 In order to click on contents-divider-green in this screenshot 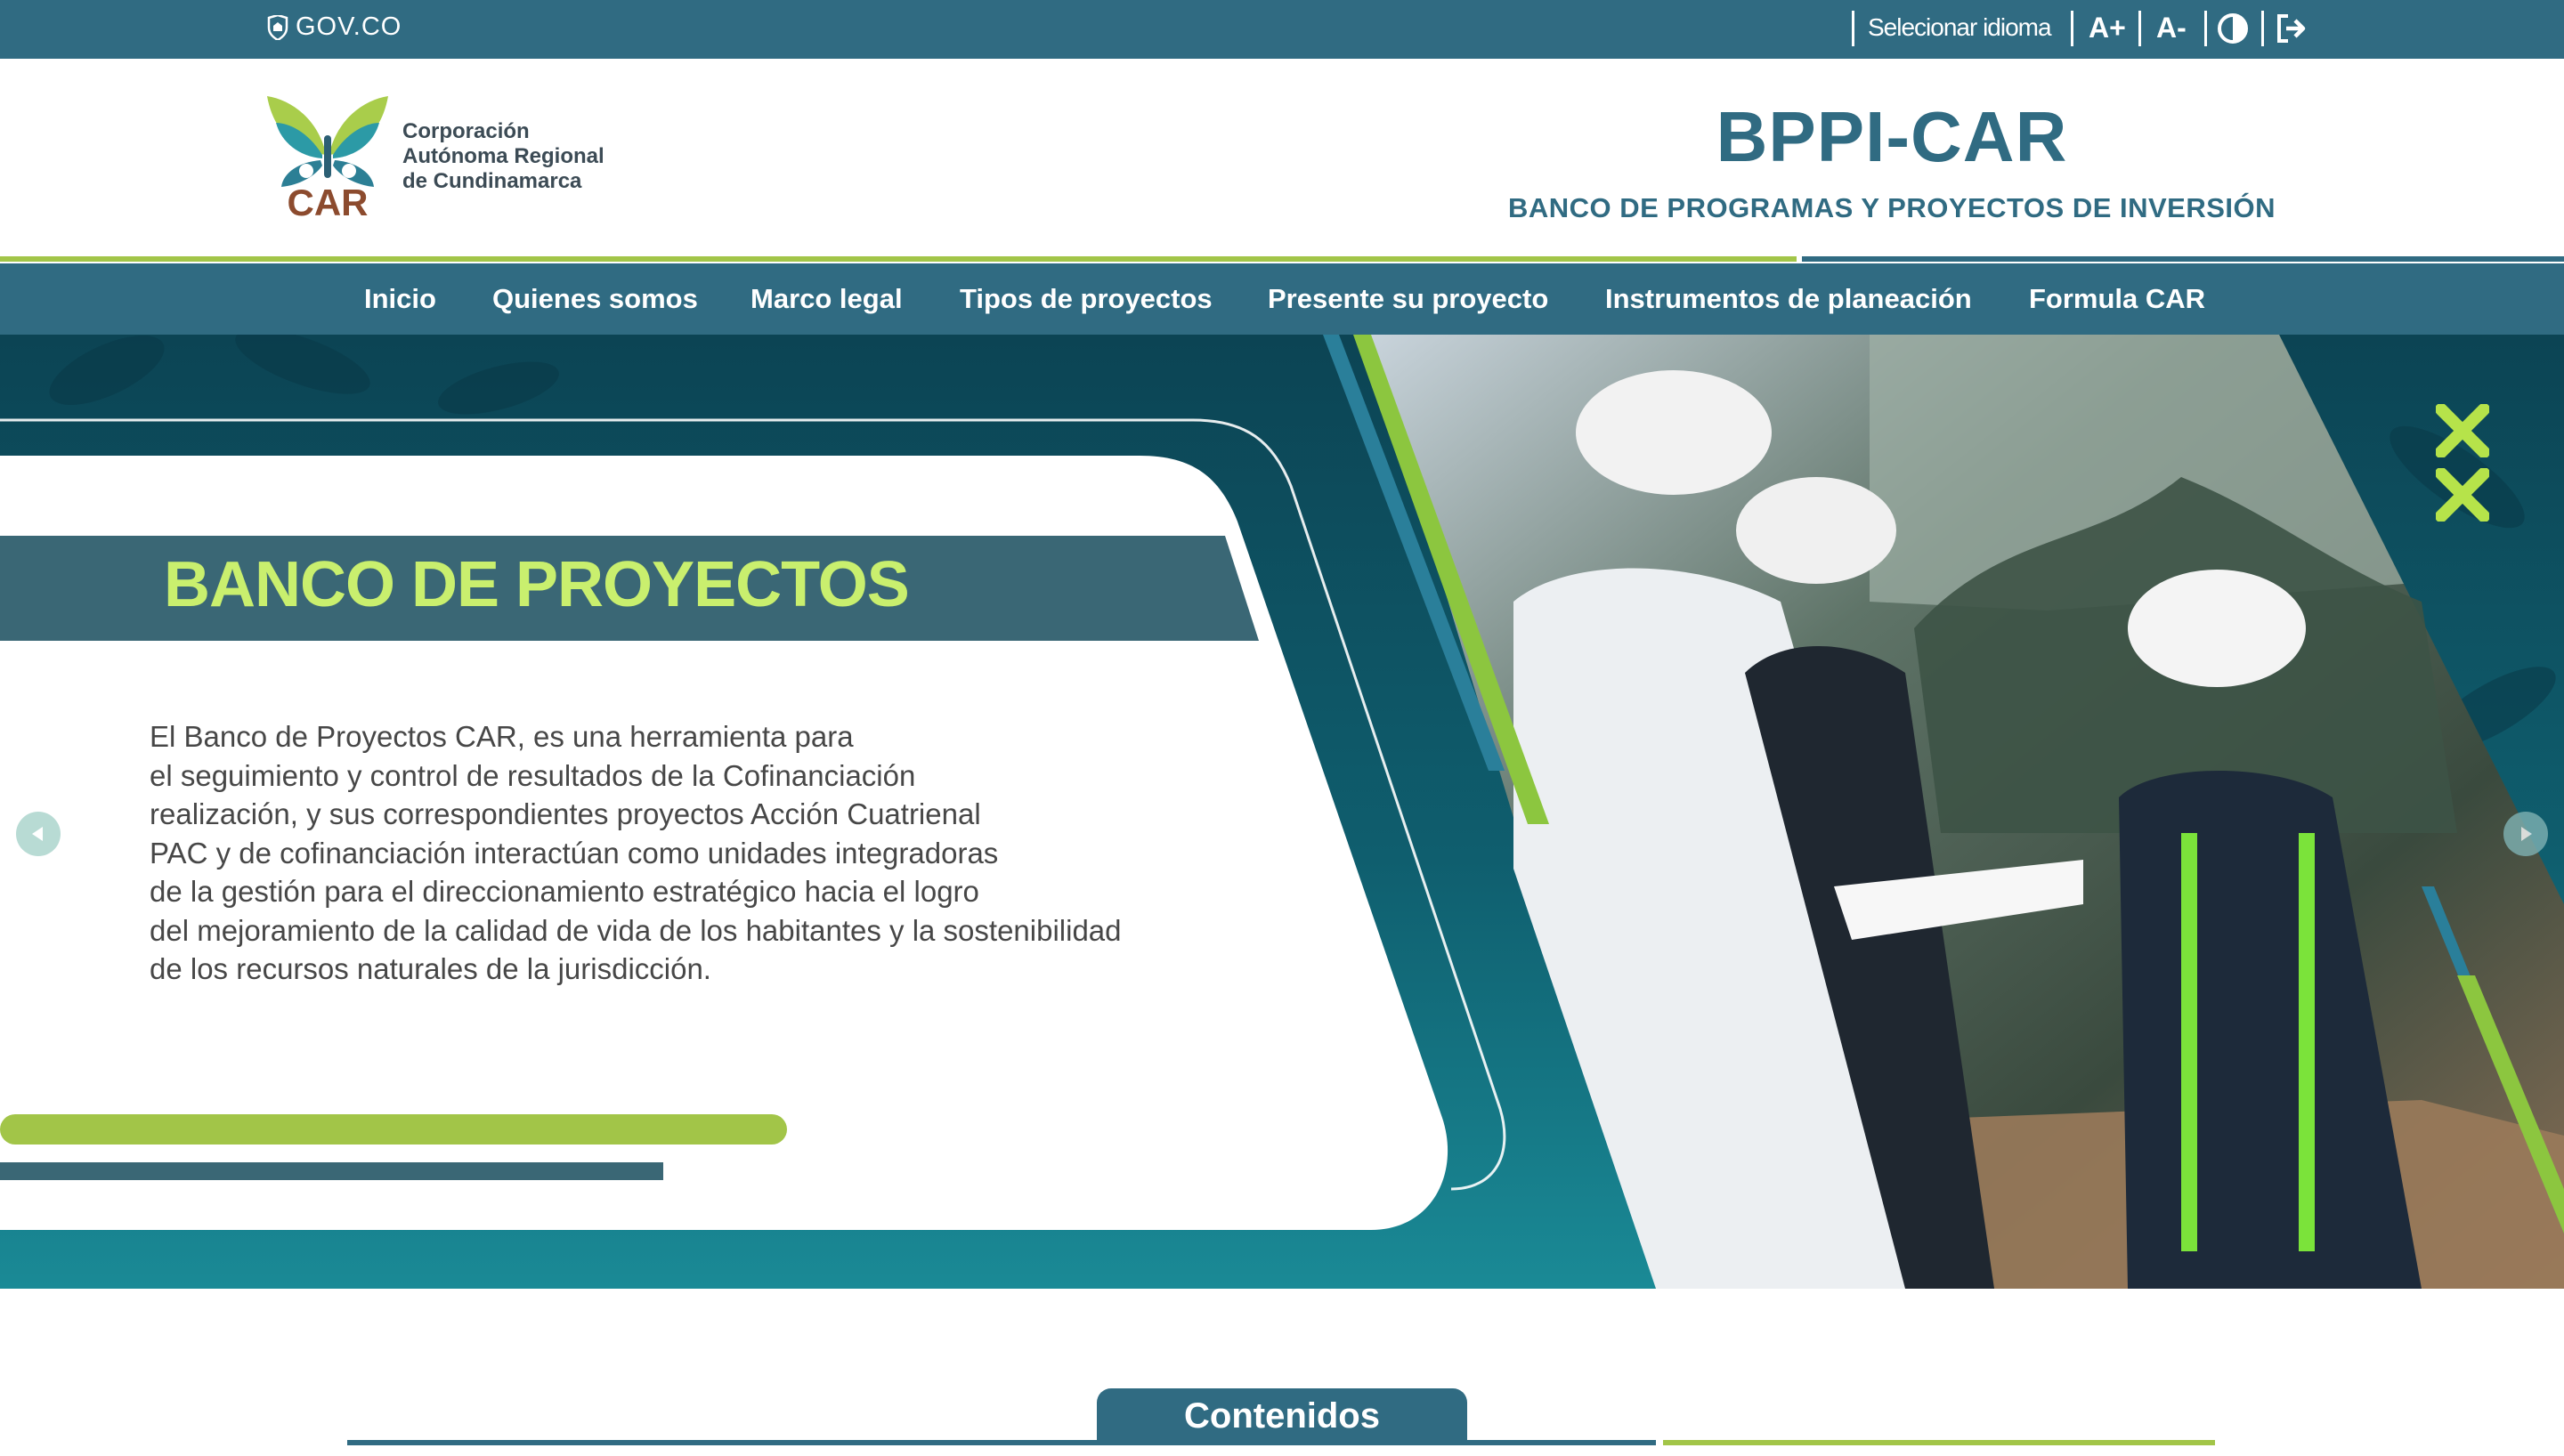, I will do `click(1939, 1442)`.